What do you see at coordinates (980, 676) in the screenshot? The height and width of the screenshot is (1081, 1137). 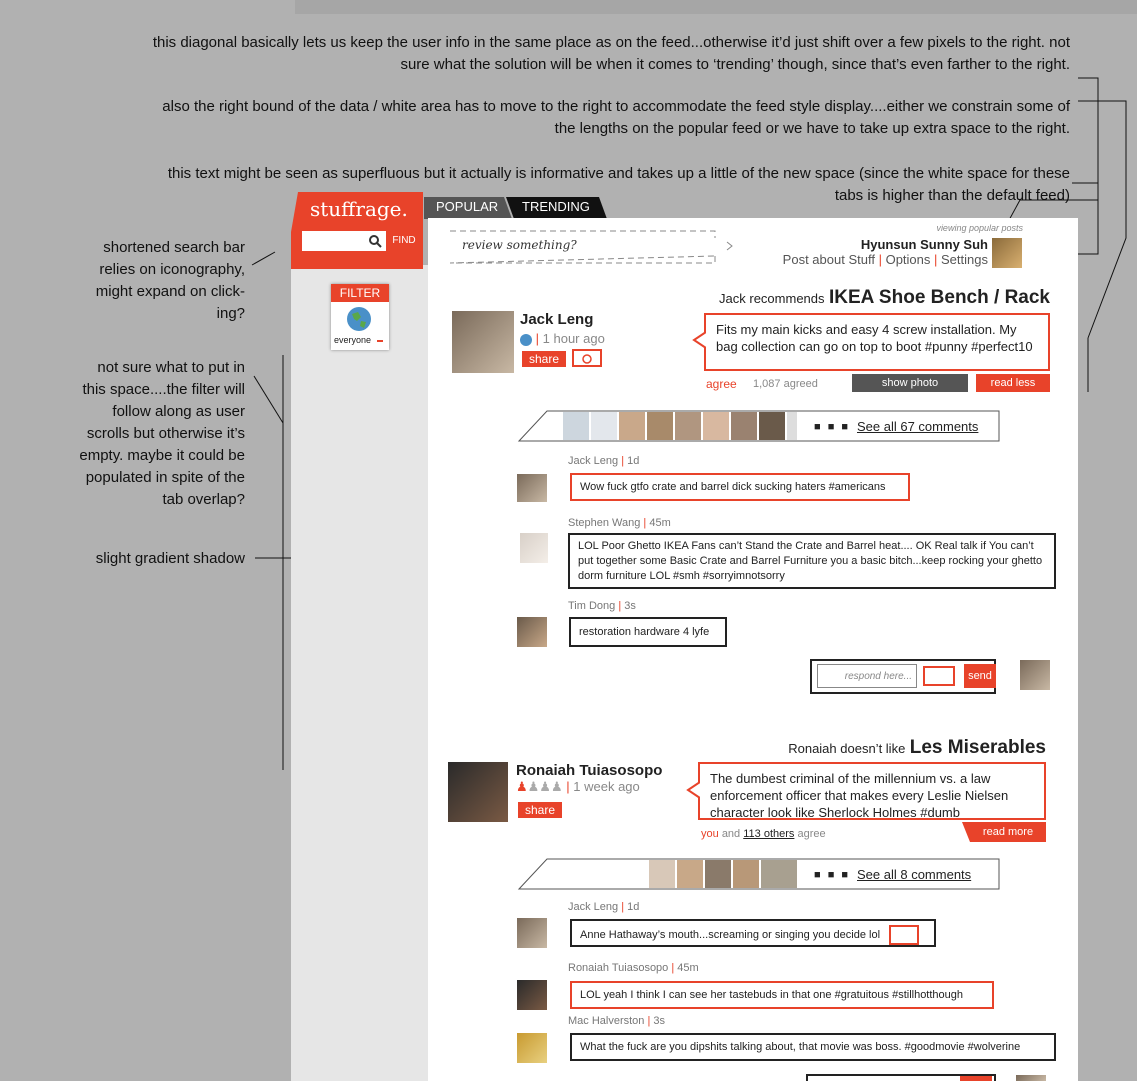 I see `send-button: send` at bounding box center [980, 676].